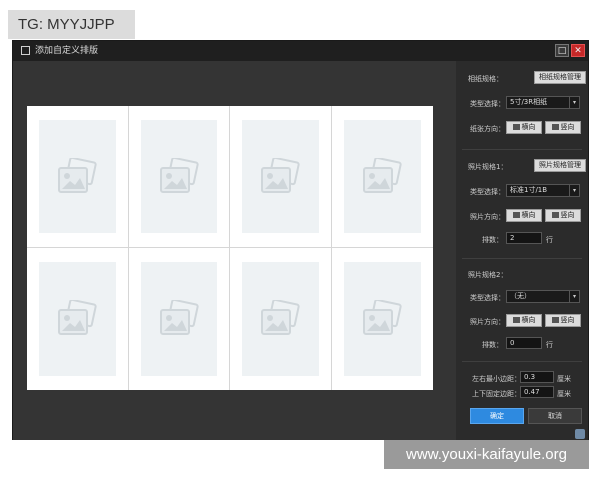  I want to click on rows1-input: 2, so click(524, 238).